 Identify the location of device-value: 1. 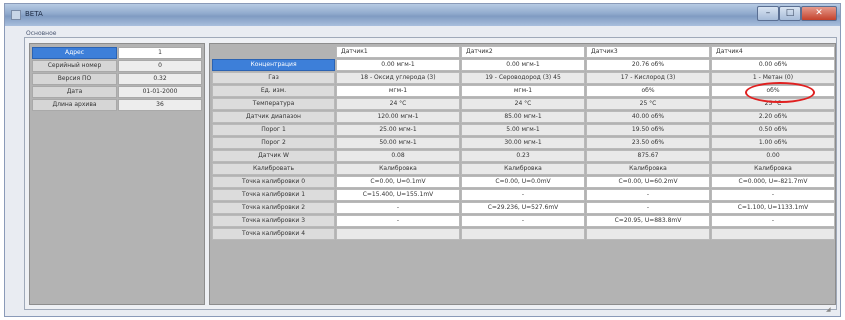
(160, 53).